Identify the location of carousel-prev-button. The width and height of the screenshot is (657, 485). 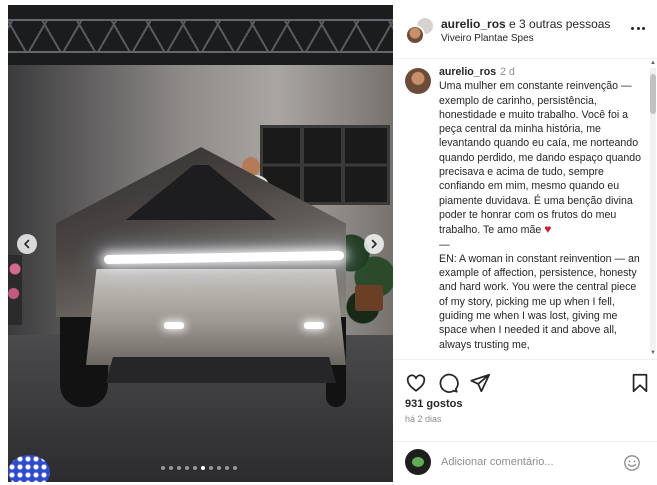
(27, 244).